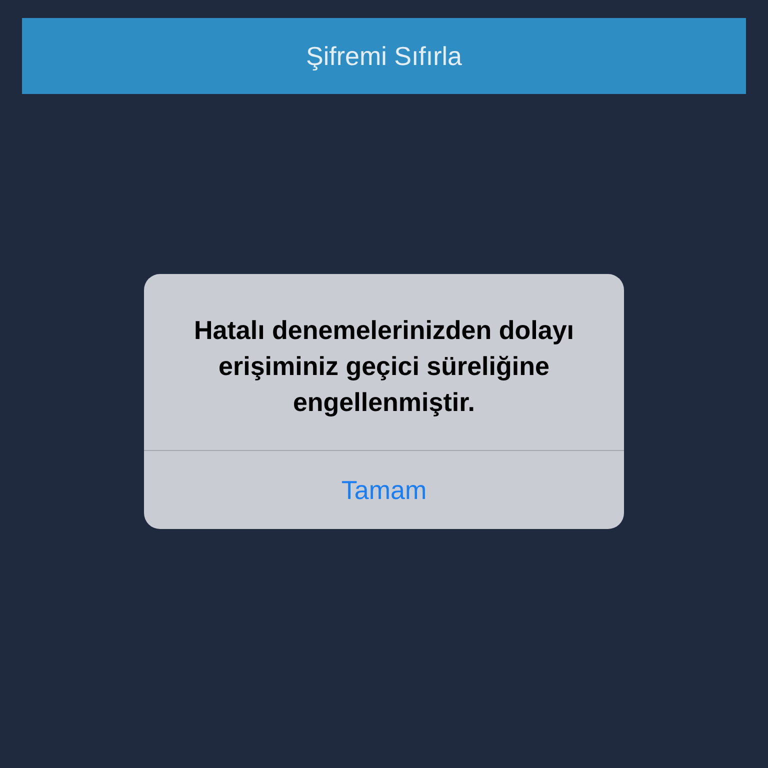 The image size is (768, 768). I want to click on ok-button: Tamam, so click(384, 490).